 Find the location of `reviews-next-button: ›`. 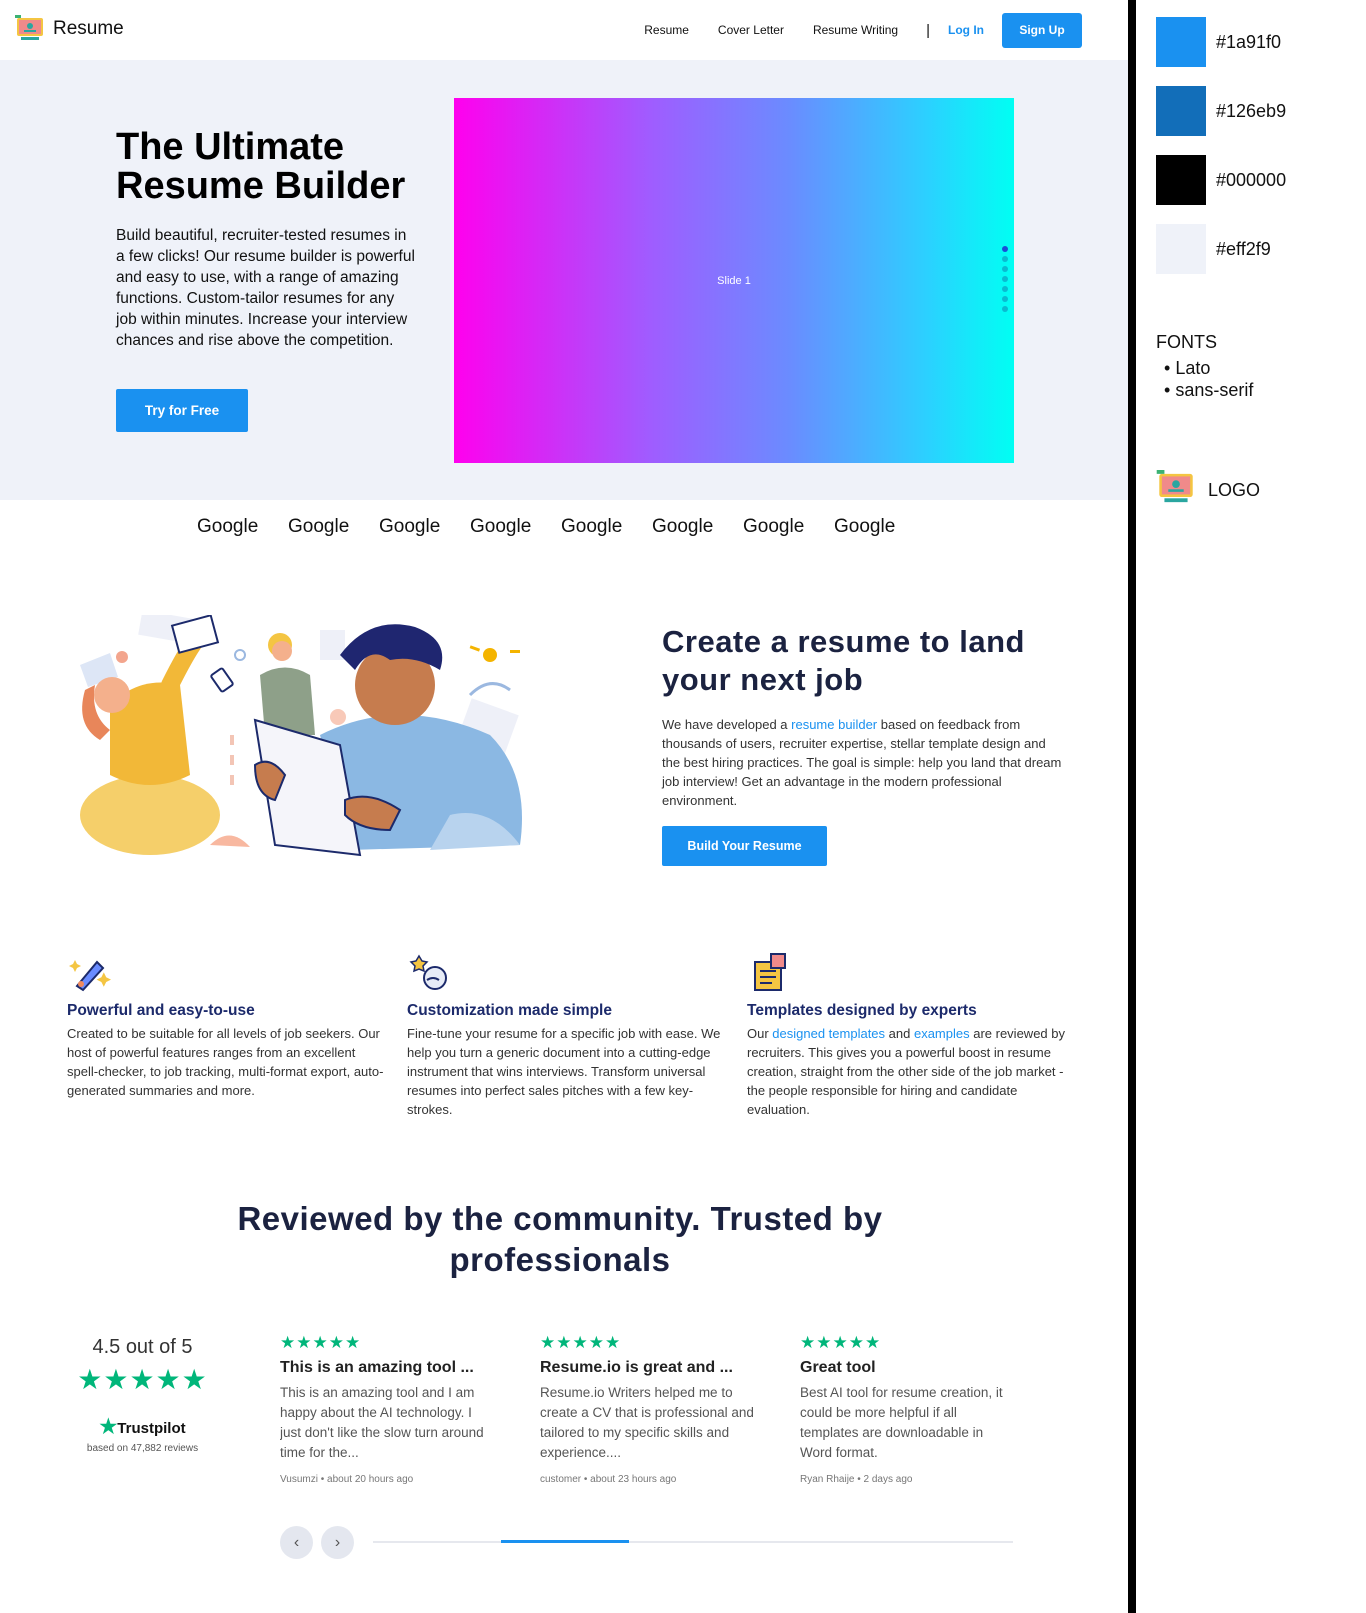

reviews-next-button: › is located at coordinates (337, 1542).